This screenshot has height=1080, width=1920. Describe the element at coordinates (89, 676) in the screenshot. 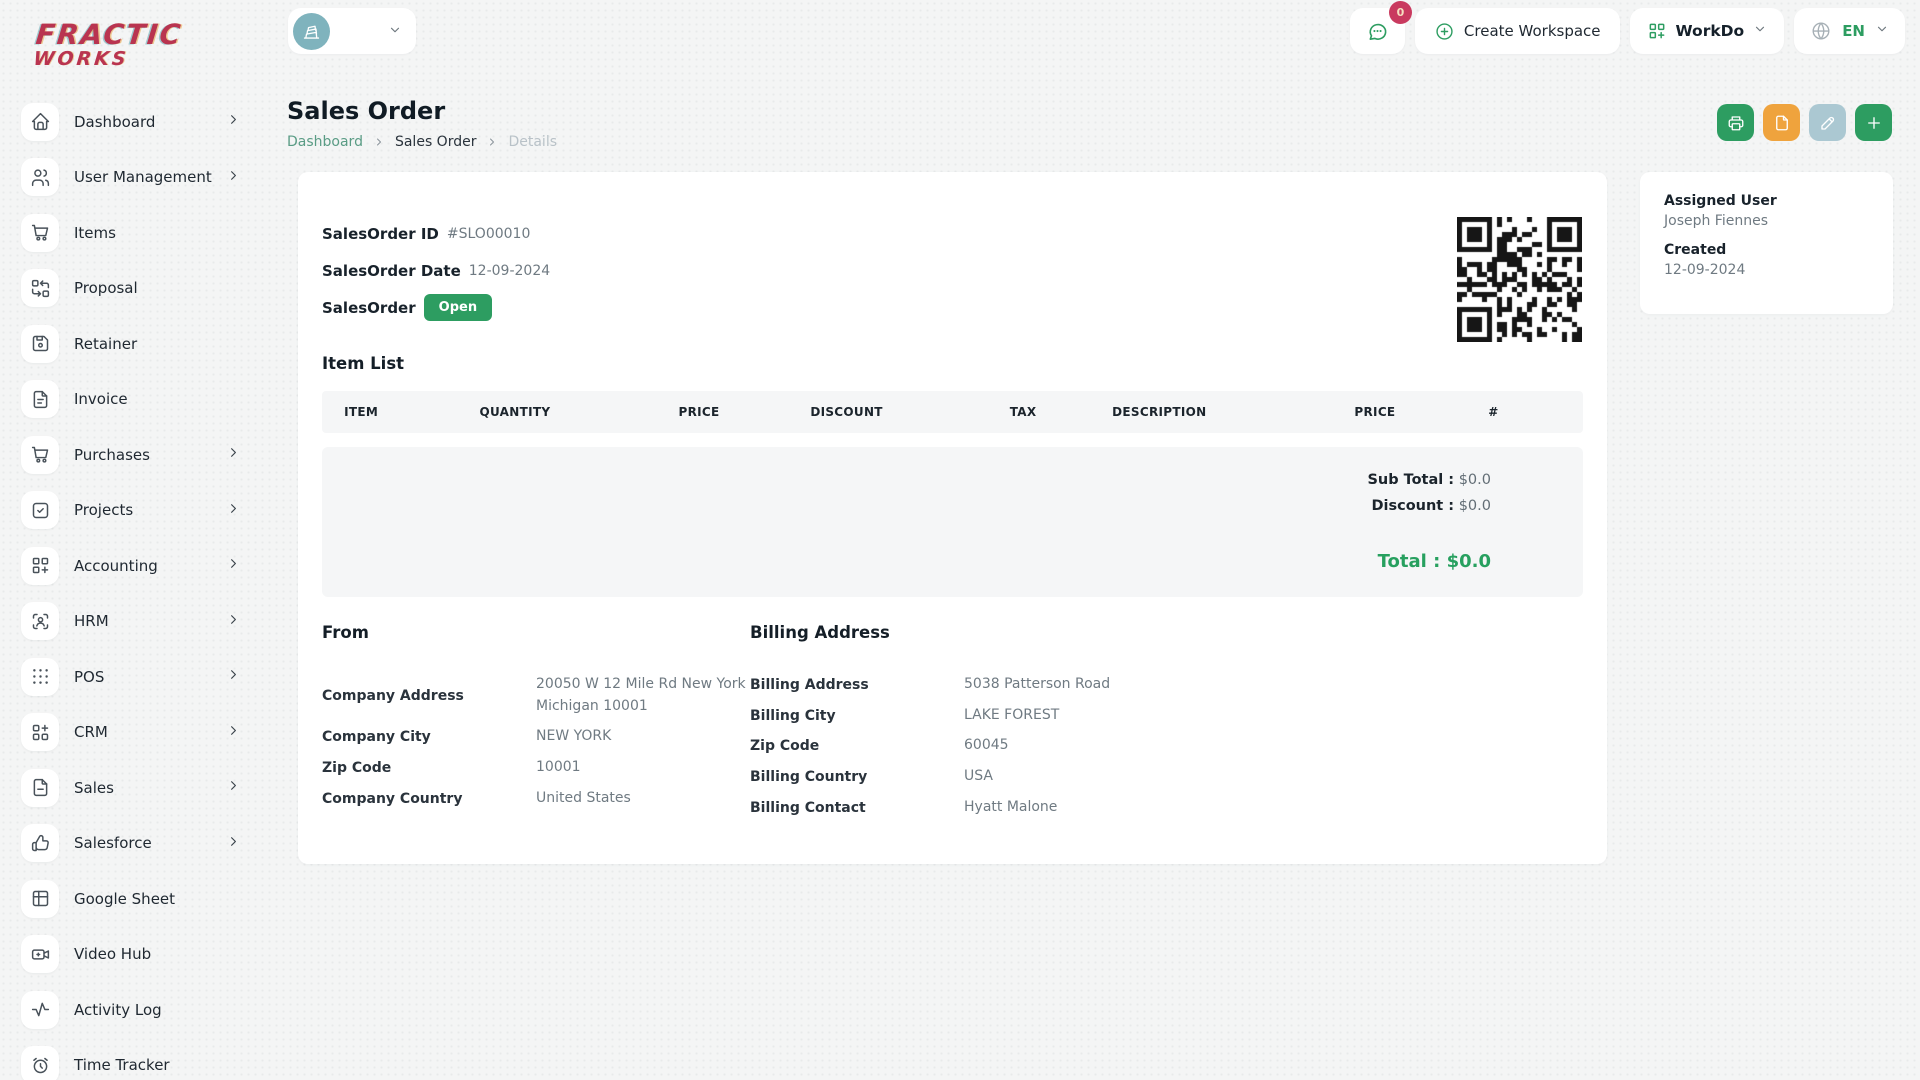

I see `sidebar-item-label: POS` at that location.